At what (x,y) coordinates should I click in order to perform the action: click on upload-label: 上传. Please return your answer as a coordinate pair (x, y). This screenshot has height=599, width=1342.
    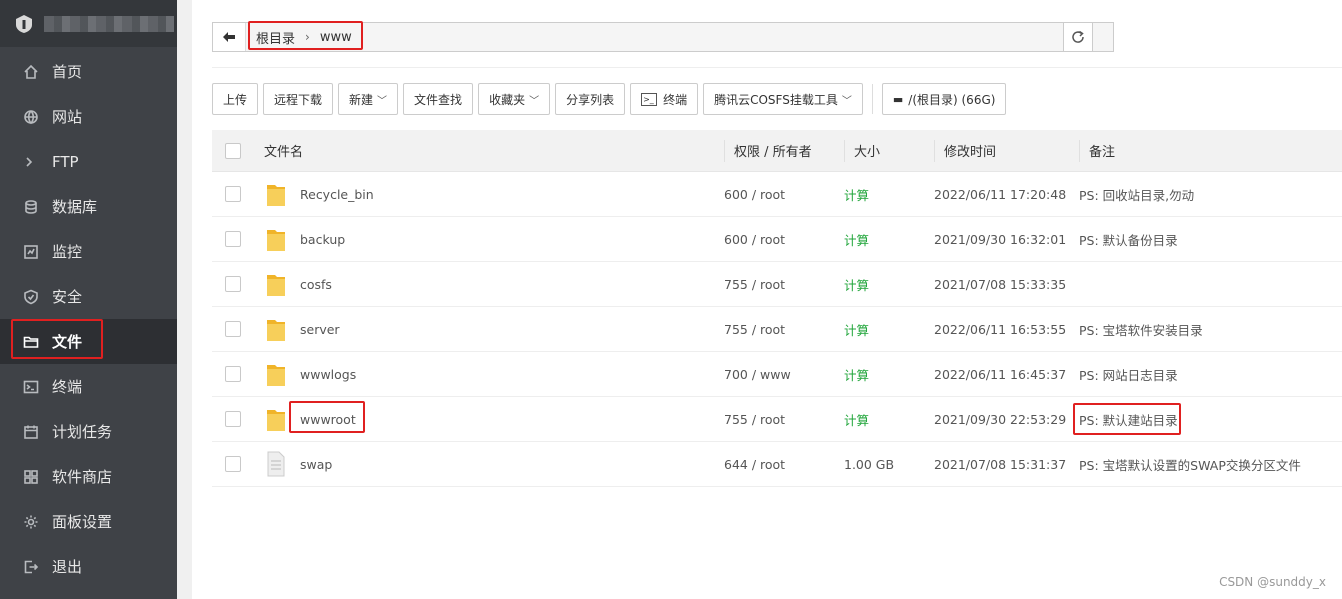
    Looking at the image, I should click on (235, 99).